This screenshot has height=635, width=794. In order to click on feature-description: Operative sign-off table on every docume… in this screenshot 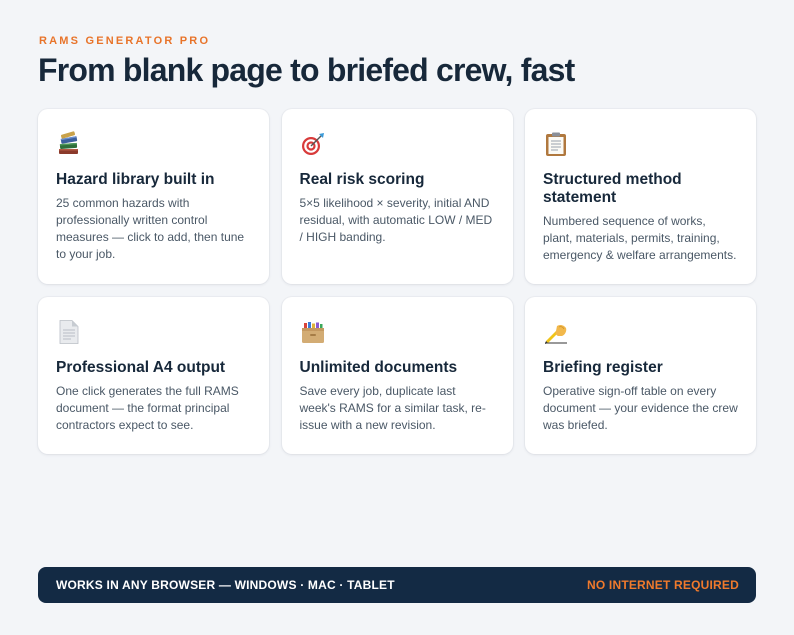, I will do `click(640, 408)`.